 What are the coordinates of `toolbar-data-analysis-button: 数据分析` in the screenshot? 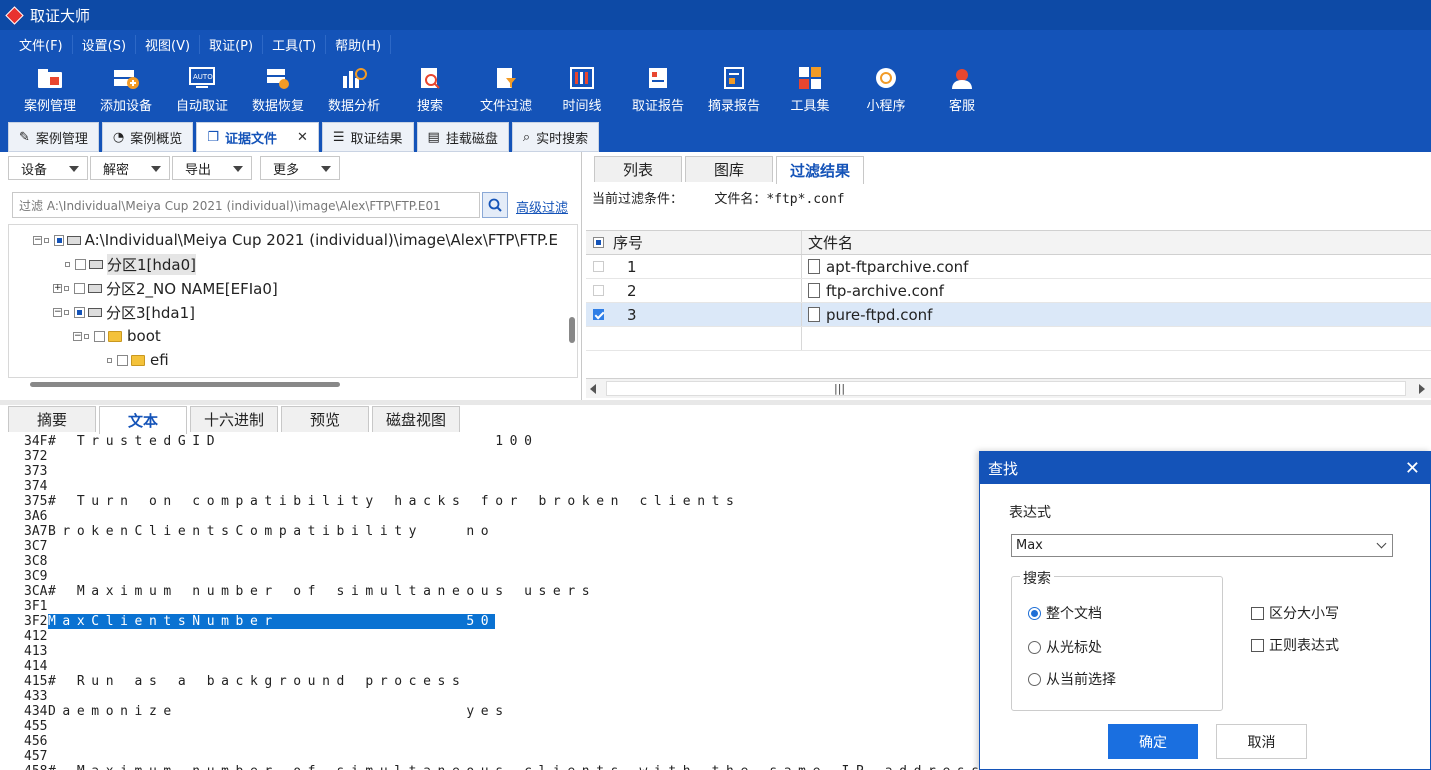 It's located at (354, 89).